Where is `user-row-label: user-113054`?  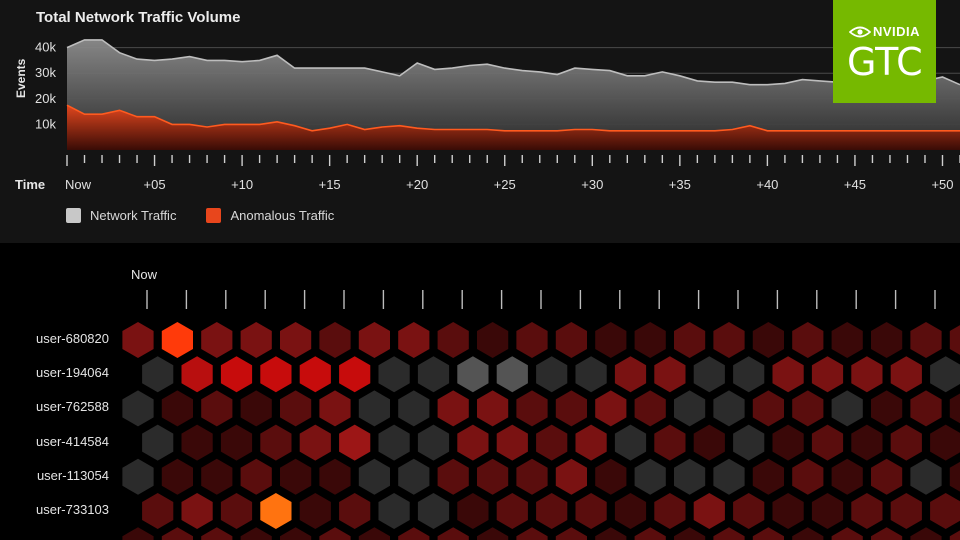 user-row-label: user-113054 is located at coordinates (54, 475).